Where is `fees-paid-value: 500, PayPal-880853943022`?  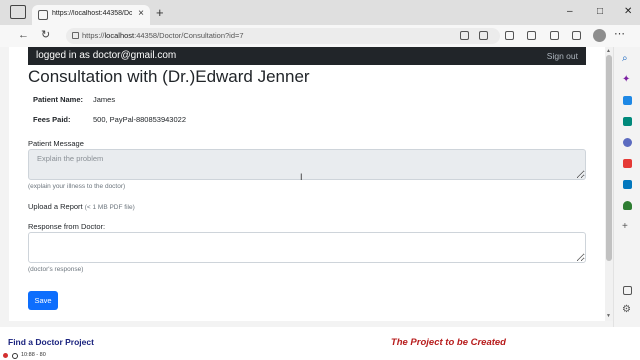
fees-paid-value: 500, PayPal-880853943022 is located at coordinates (139, 119).